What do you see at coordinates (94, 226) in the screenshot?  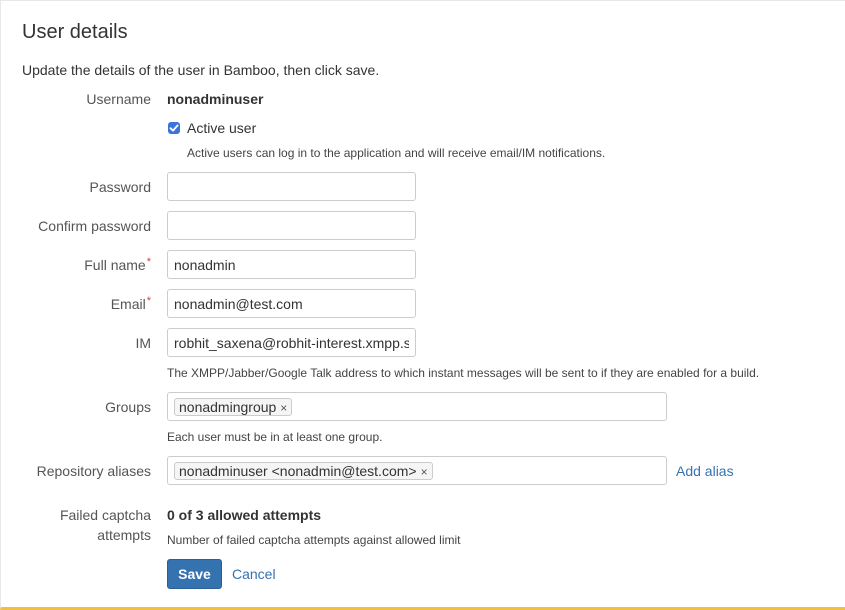 I see `confirm-password-label: Confirm password` at bounding box center [94, 226].